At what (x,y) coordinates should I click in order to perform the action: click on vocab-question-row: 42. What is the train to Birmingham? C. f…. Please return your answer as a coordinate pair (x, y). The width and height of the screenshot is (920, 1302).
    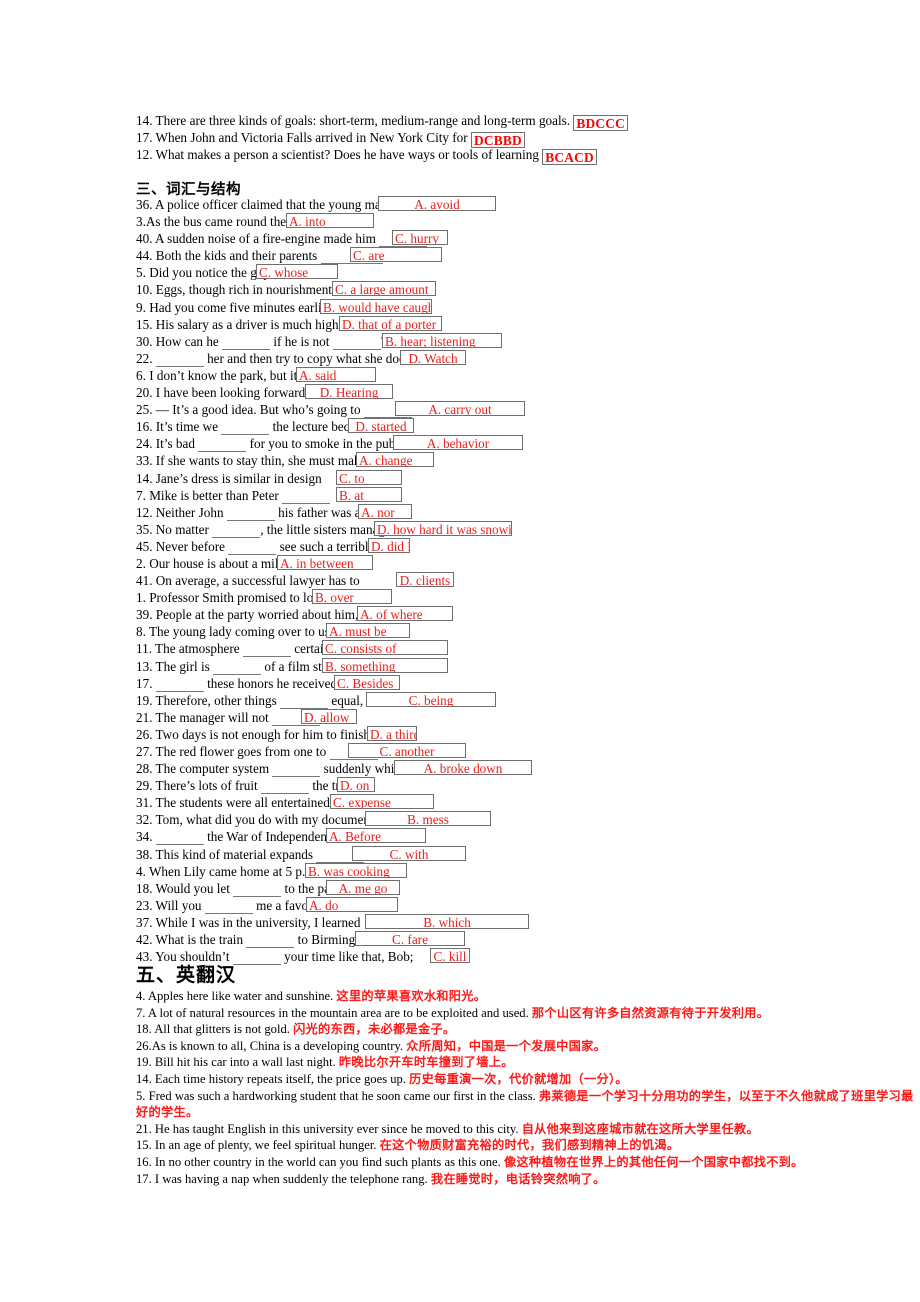
    Looking at the image, I should click on (300, 940).